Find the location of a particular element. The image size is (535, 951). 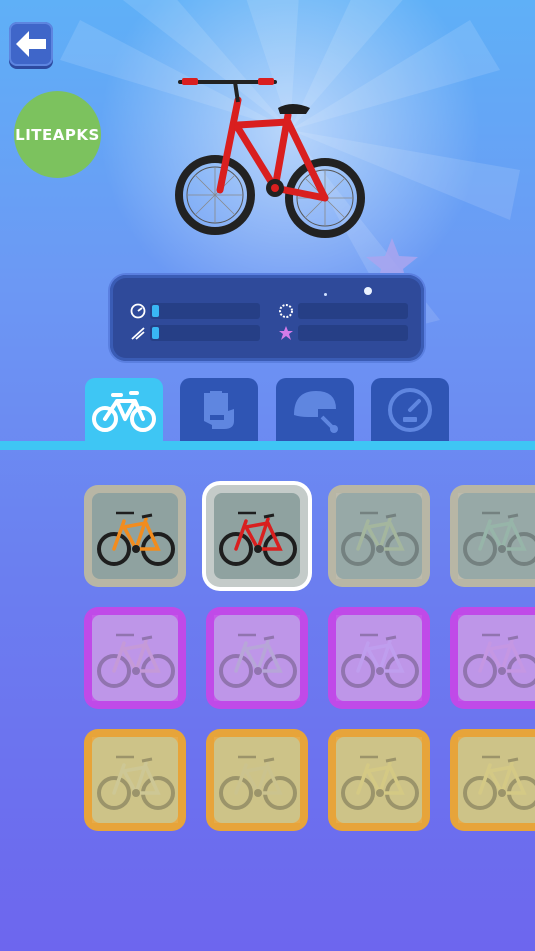

indicator-dot is located at coordinates (325, 294).